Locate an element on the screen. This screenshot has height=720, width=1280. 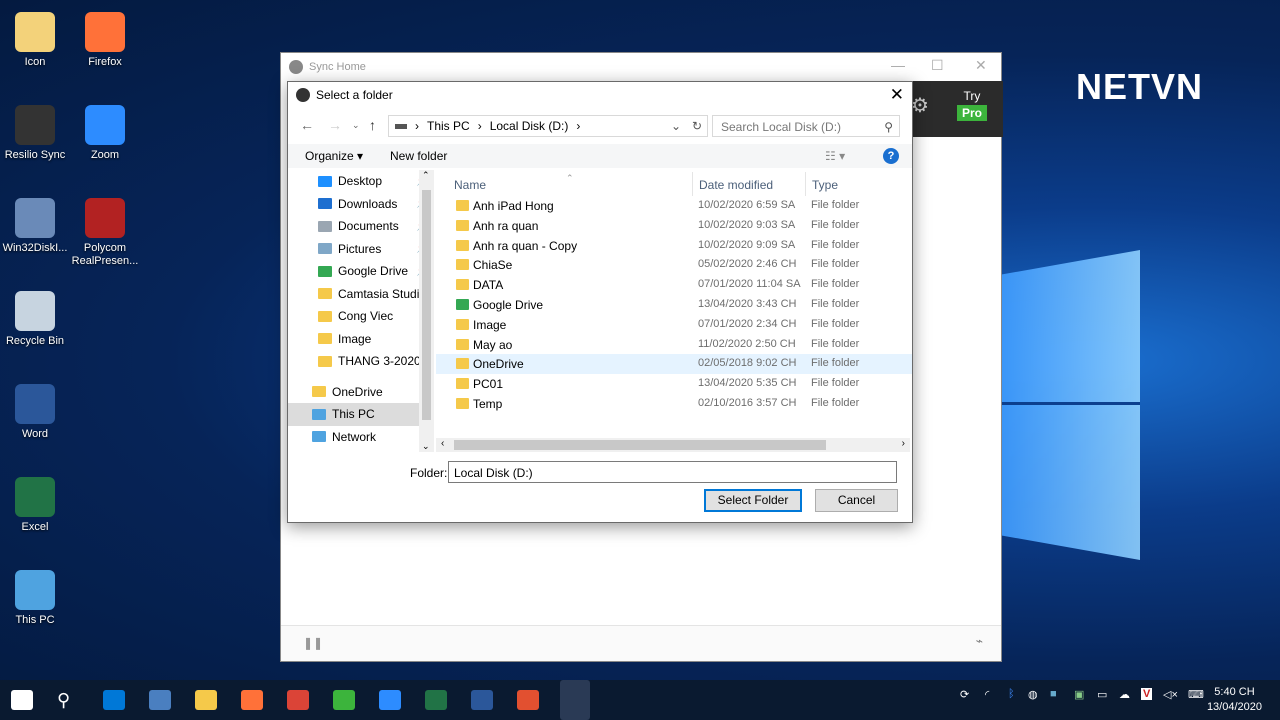
unikey-icon: V is located at coordinates (1147, 694).